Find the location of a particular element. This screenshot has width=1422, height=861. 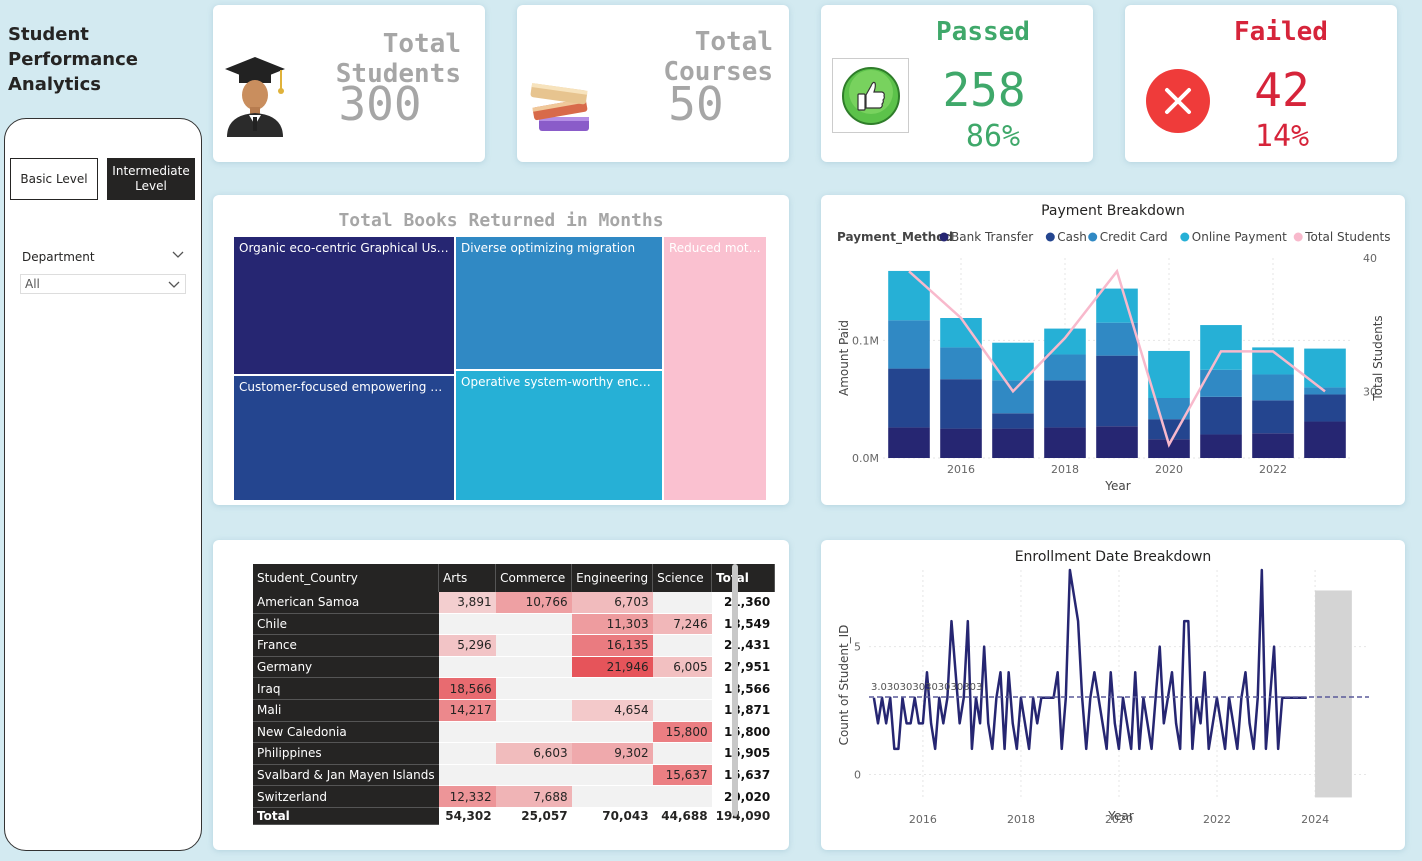

treemap-cell: Diverse optimizing migration is located at coordinates (559, 303).